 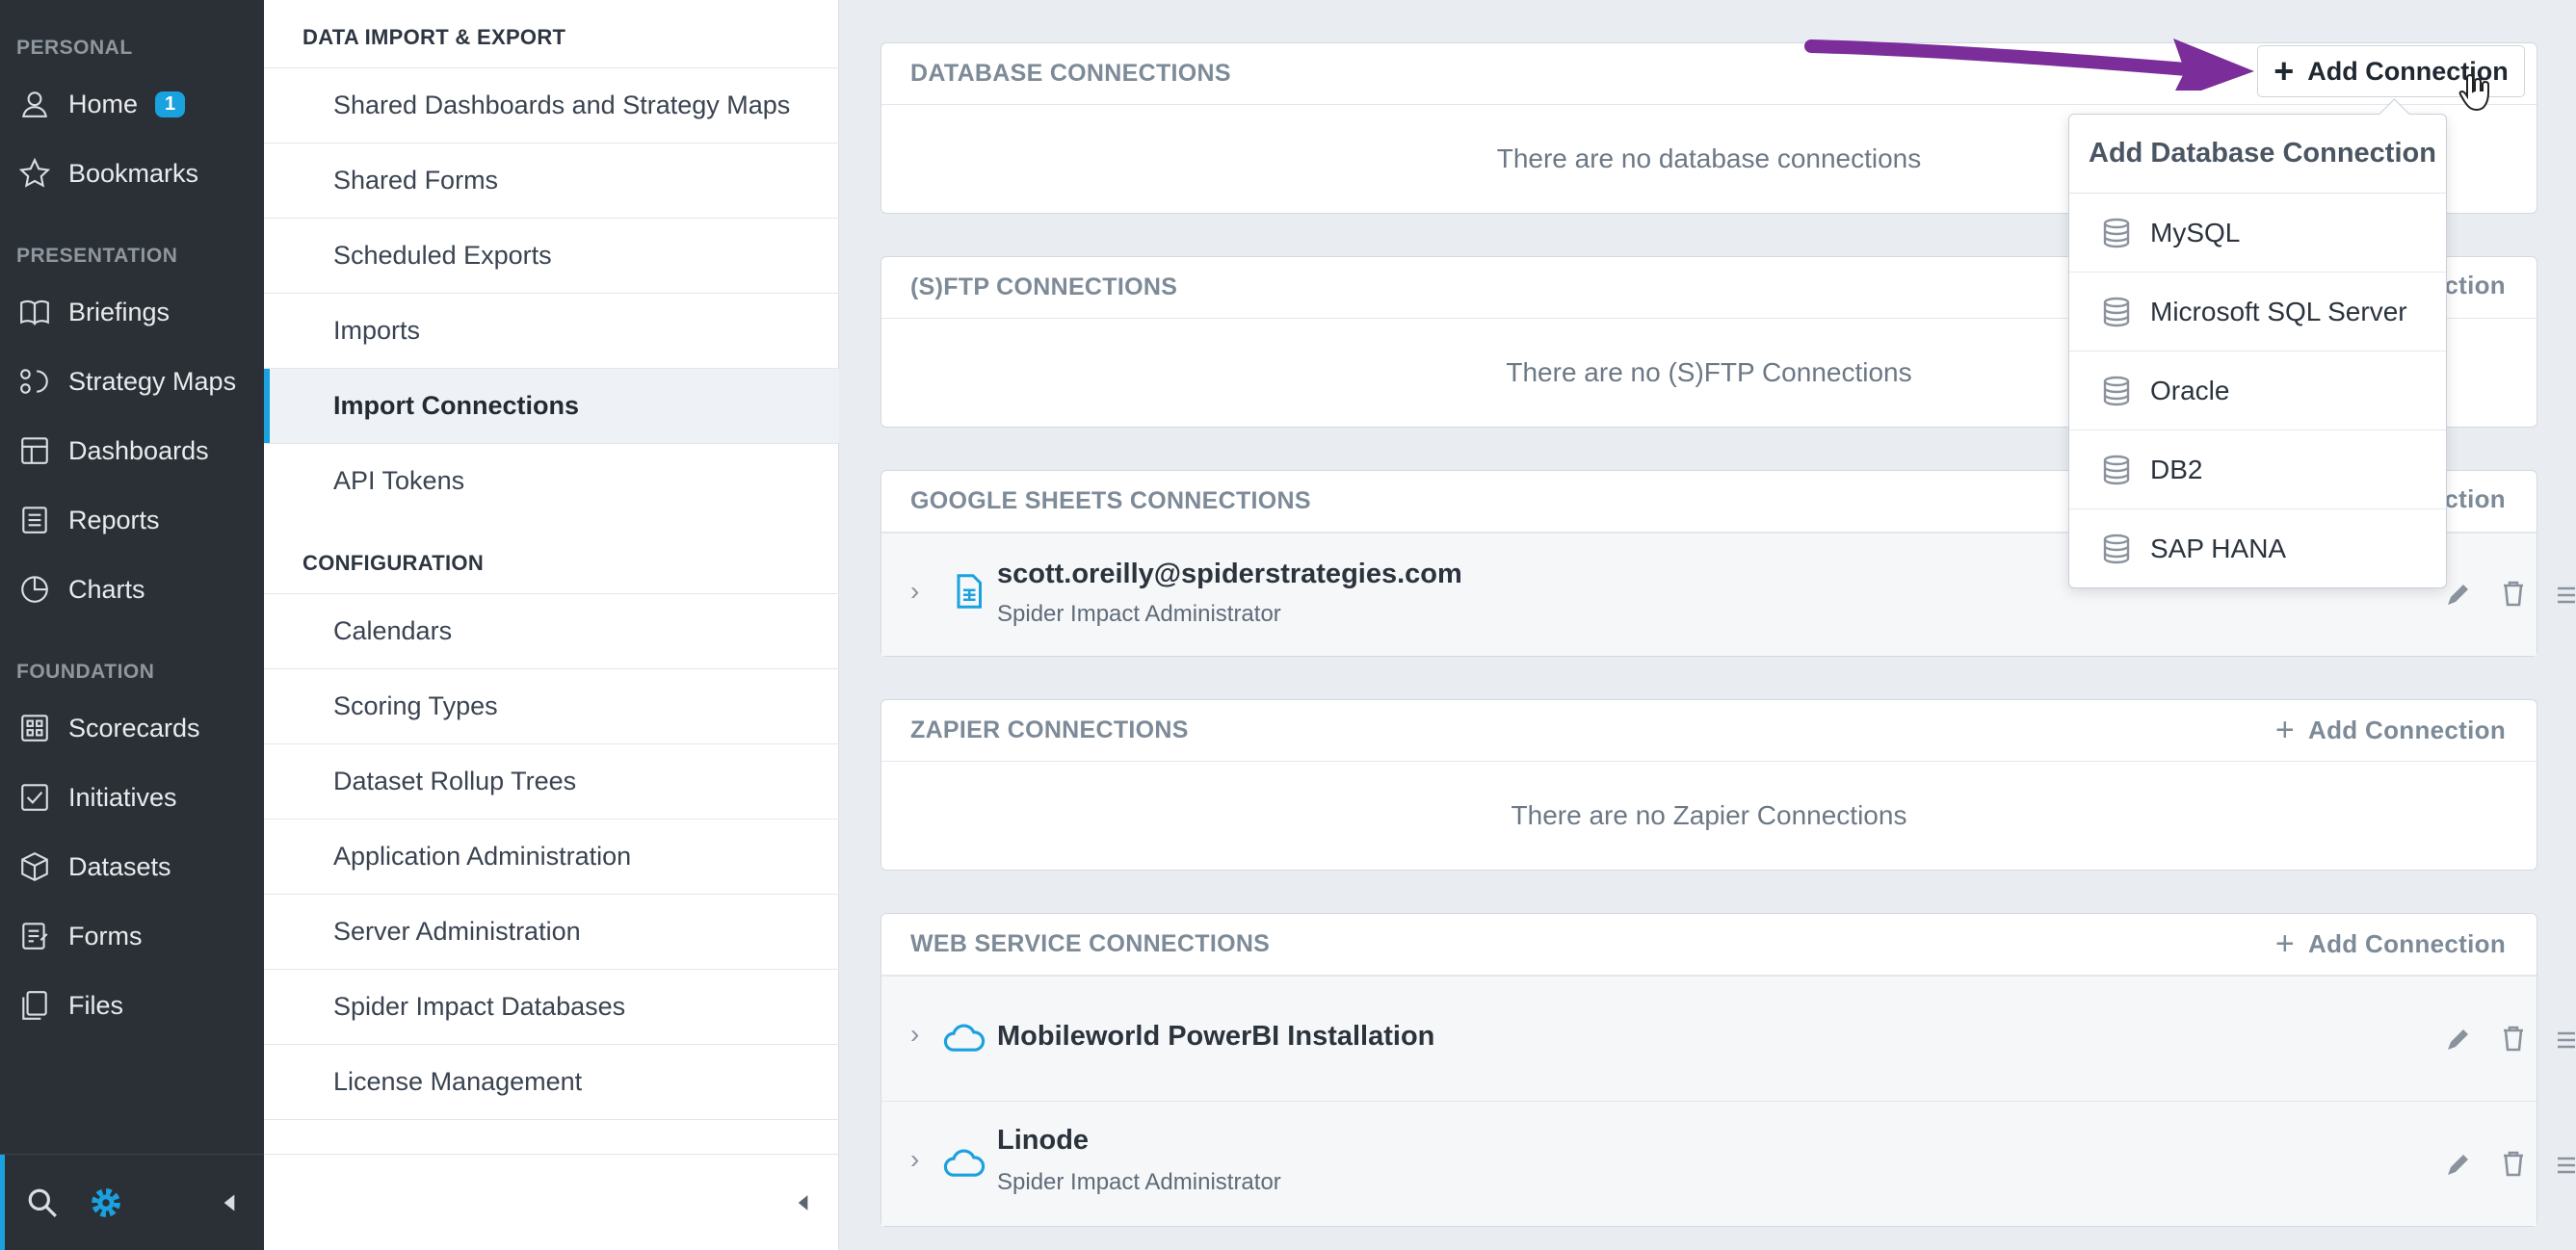 What do you see at coordinates (1071, 73) in the screenshot?
I see `panel-title-text: DATABASE CONNECTIONS` at bounding box center [1071, 73].